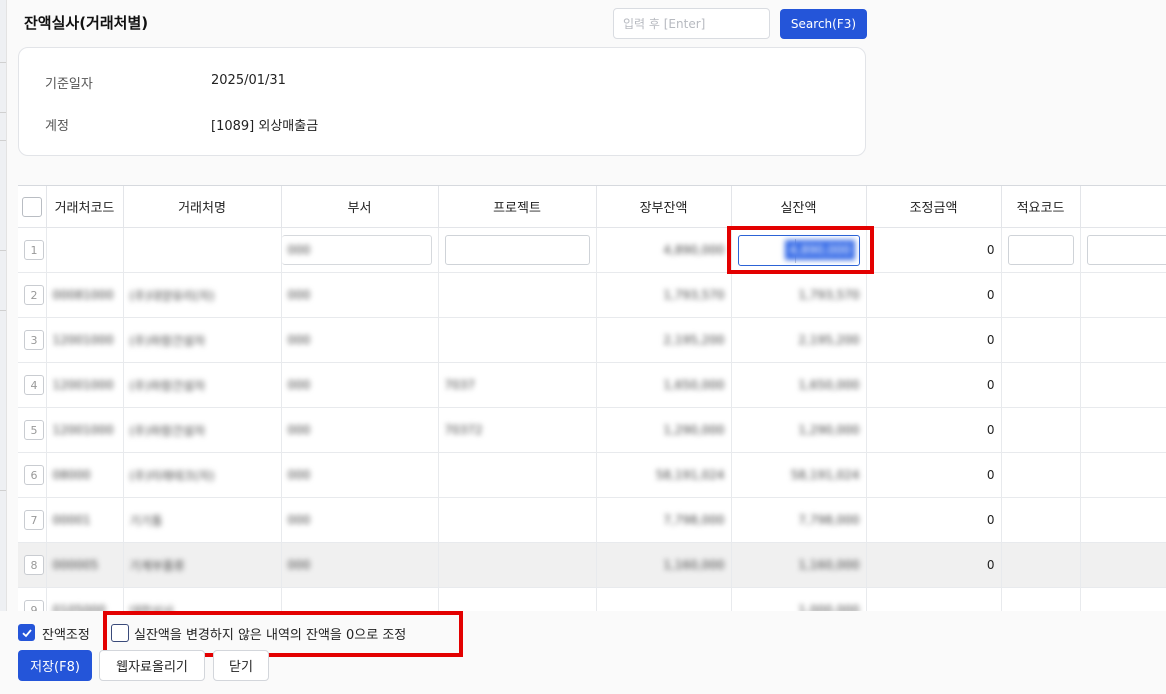 This screenshot has height=694, width=1166. Describe the element at coordinates (34, 475) in the screenshot. I see `row-number: 6` at that location.